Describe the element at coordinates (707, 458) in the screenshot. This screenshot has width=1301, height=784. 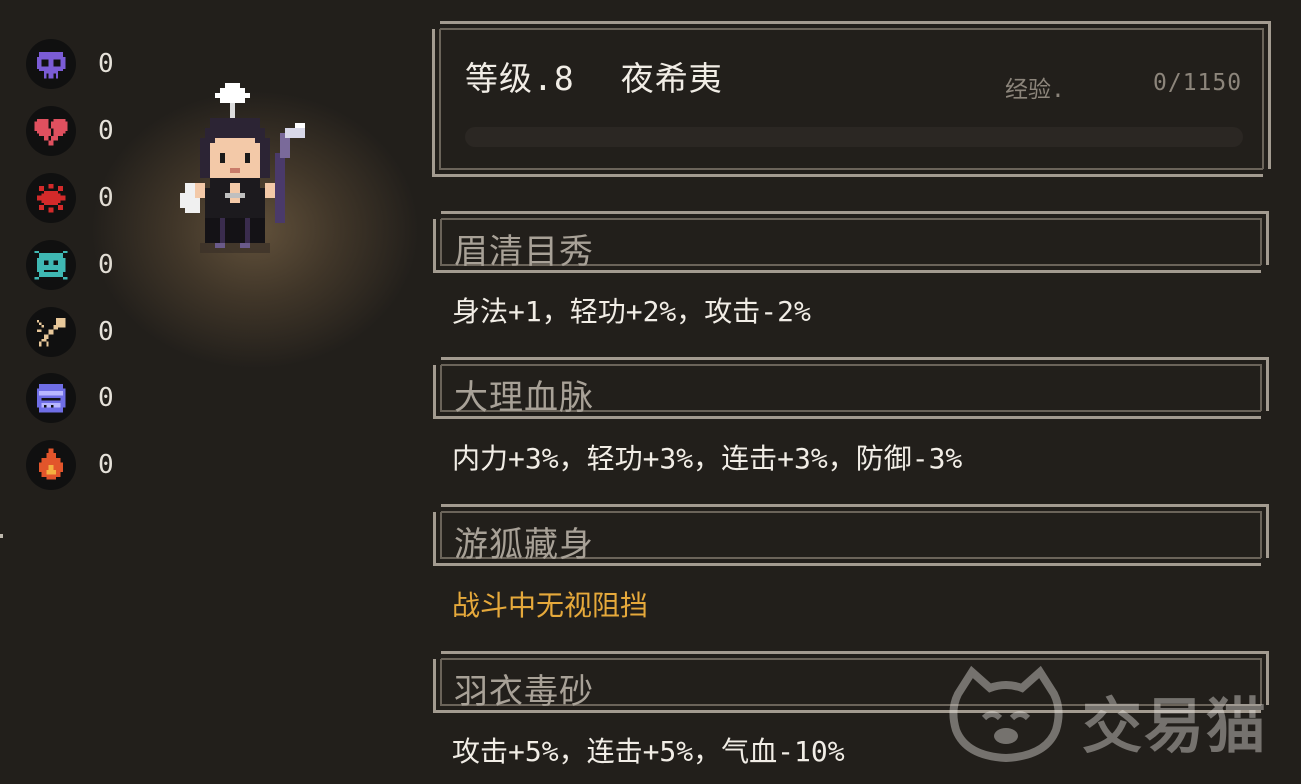
I see `trait-desc: 内力+3%，轻功+3%，连击+3%，防御-3%` at that location.